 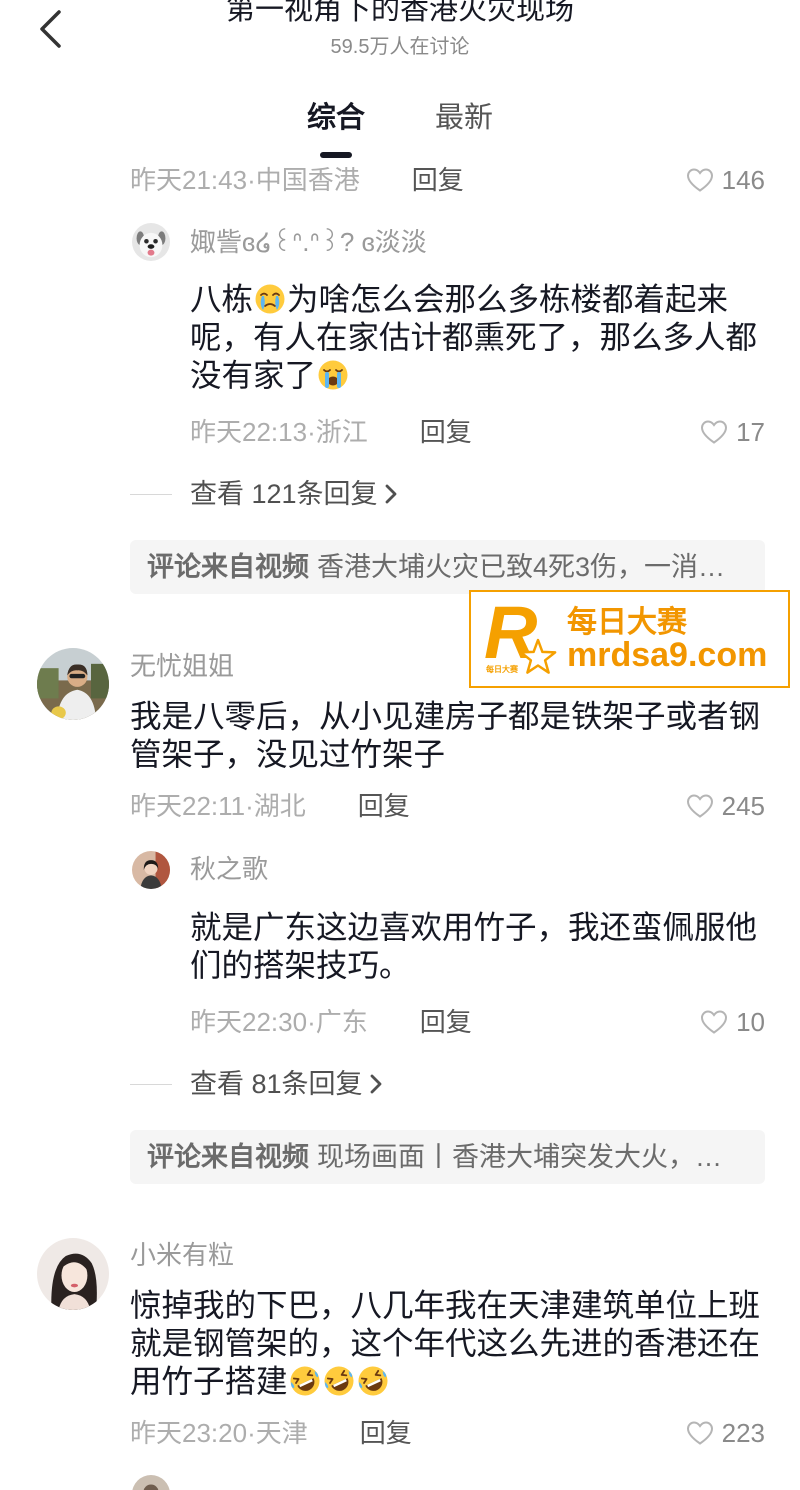 I want to click on text-line: 没有家了, so click(x=473, y=375).